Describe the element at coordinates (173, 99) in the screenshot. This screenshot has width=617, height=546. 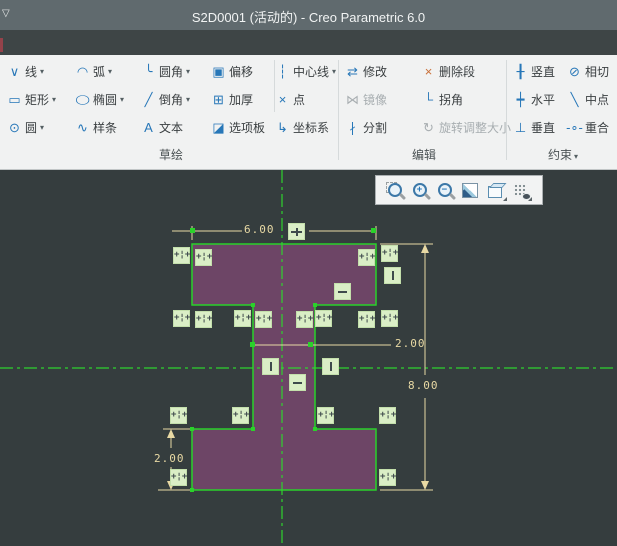
I see `ribbon-button-chamfer: ╱ 倒角 ▾` at that location.